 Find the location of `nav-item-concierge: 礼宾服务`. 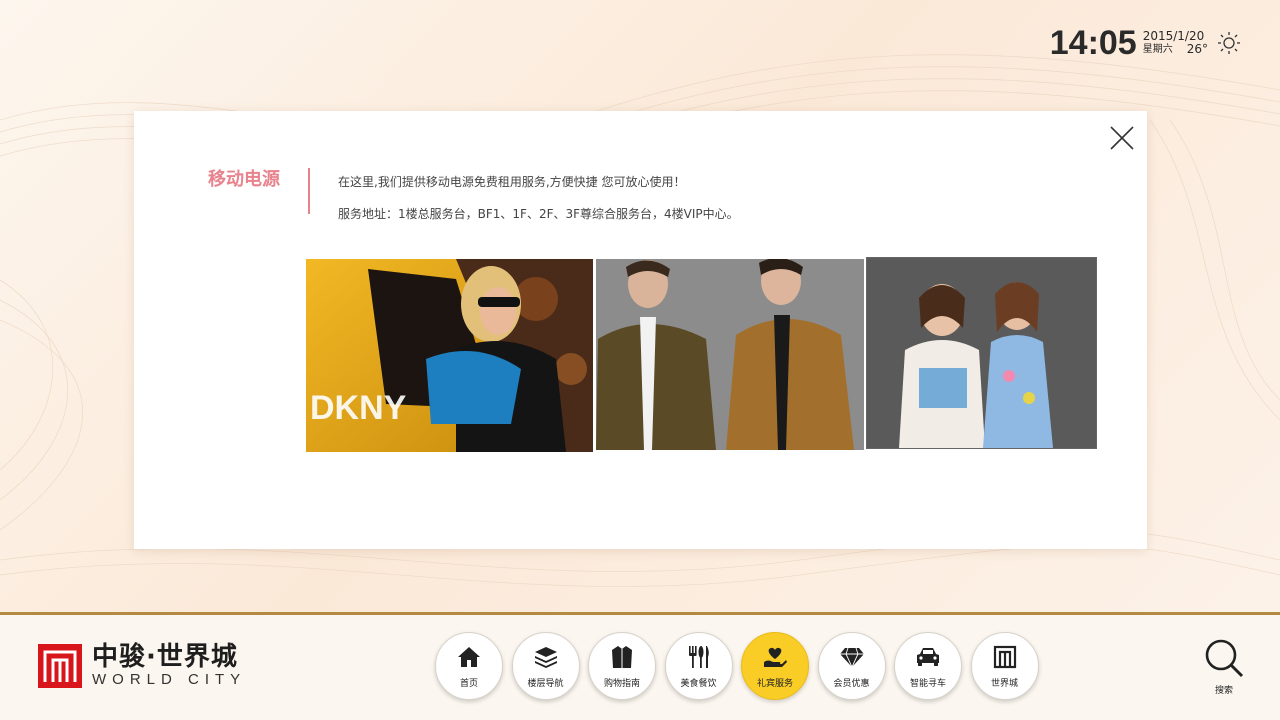

nav-item-concierge: 礼宾服务 is located at coordinates (775, 666).